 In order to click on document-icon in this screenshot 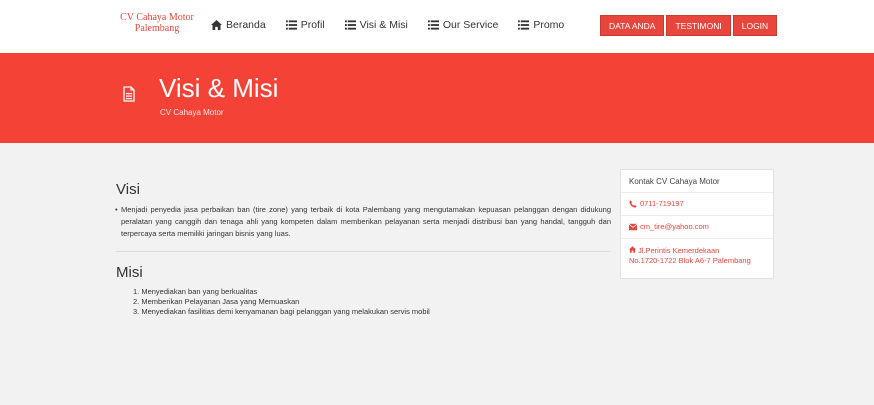, I will do `click(129, 94)`.